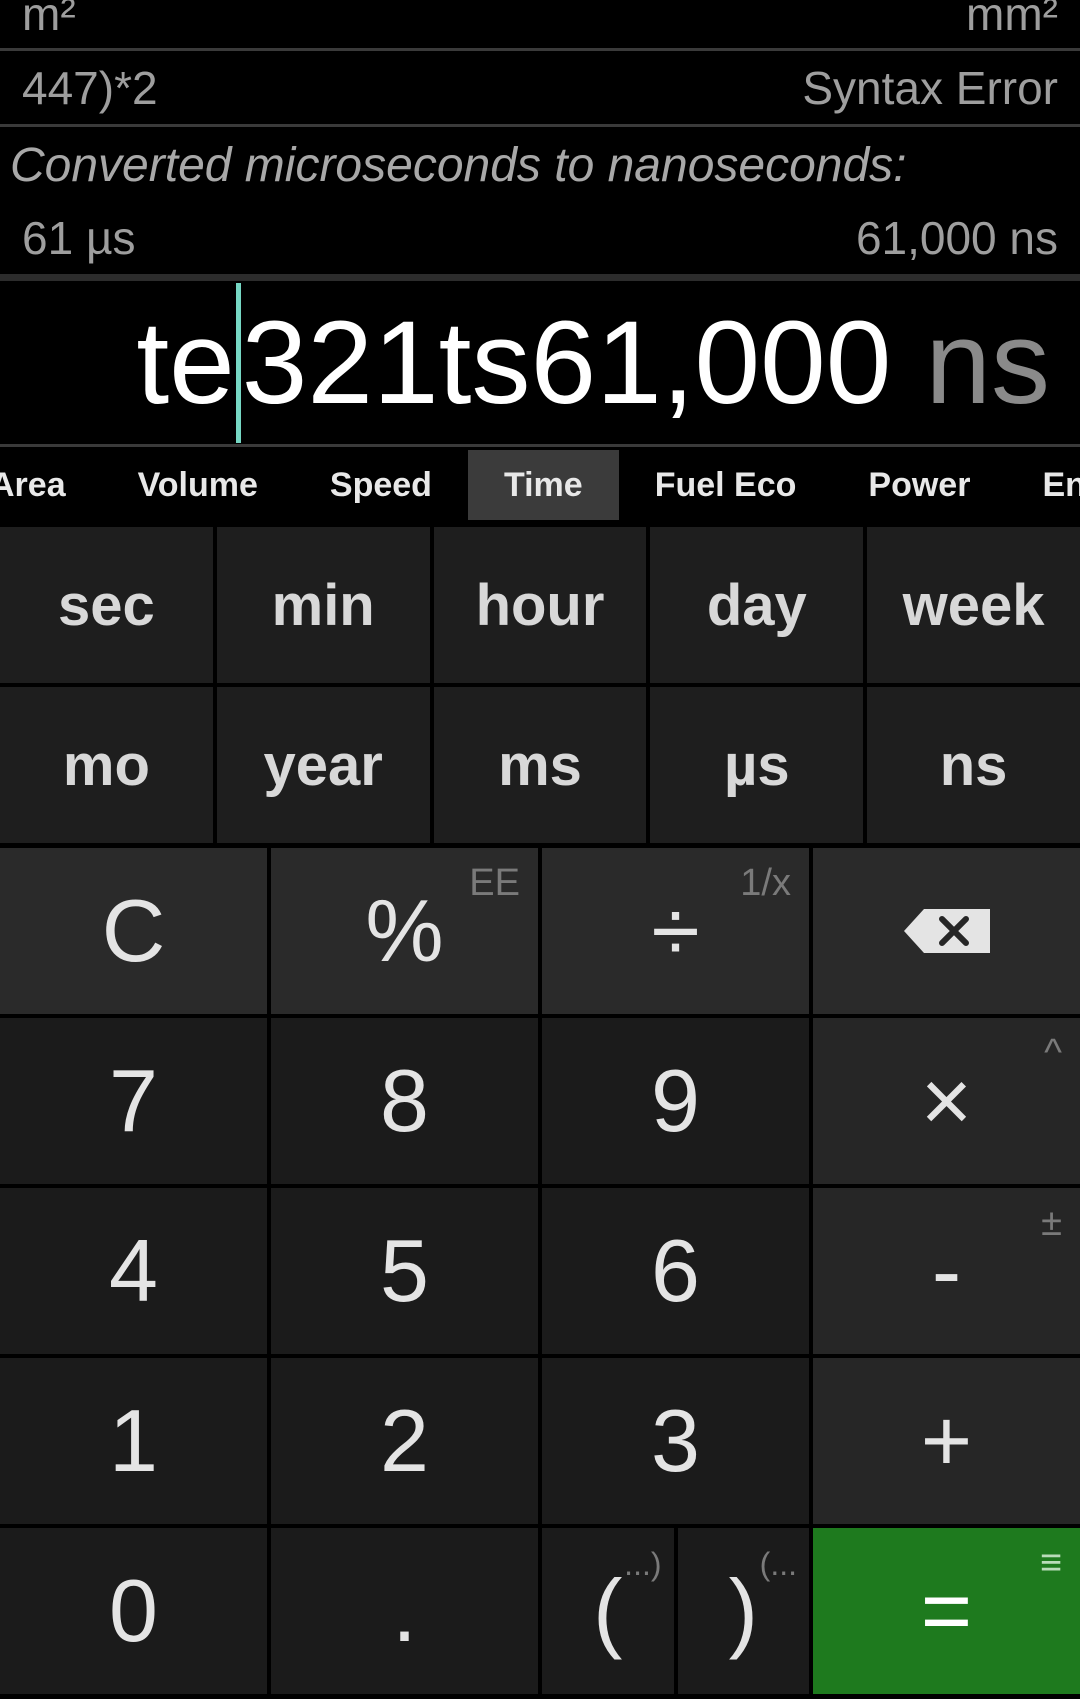 This screenshot has width=1080, height=1699. What do you see at coordinates (1012, 20) in the screenshot?
I see `history-result: mm²` at bounding box center [1012, 20].